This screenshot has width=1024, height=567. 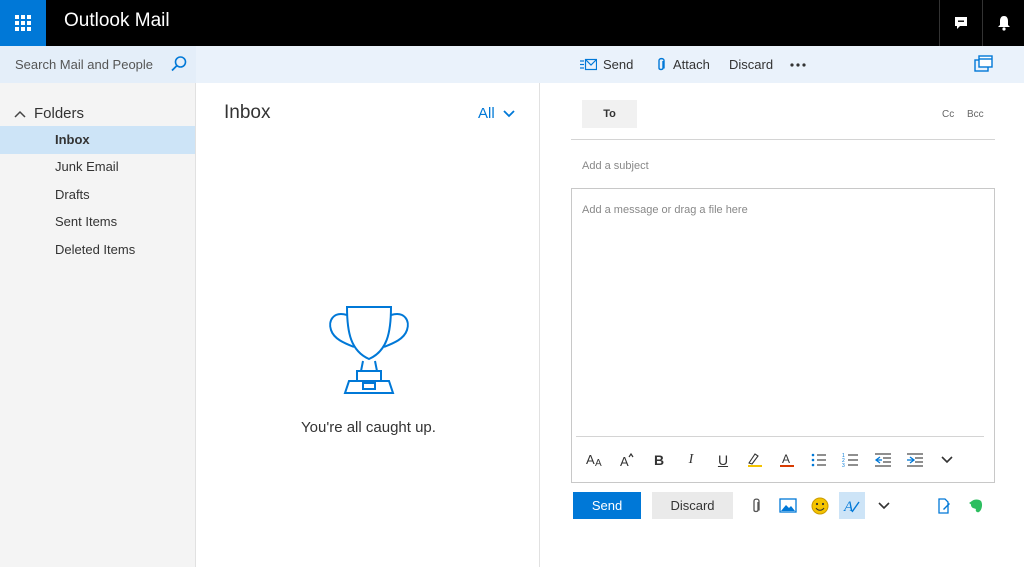 I want to click on send-button: Send, so click(x=607, y=505).